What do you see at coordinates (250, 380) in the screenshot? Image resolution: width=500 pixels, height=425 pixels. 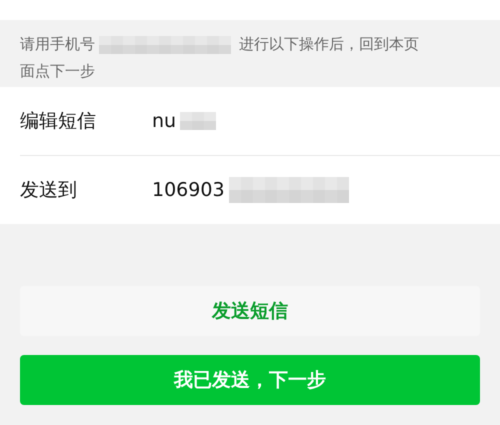 I see `next-step-button: 我已发送，下一步` at bounding box center [250, 380].